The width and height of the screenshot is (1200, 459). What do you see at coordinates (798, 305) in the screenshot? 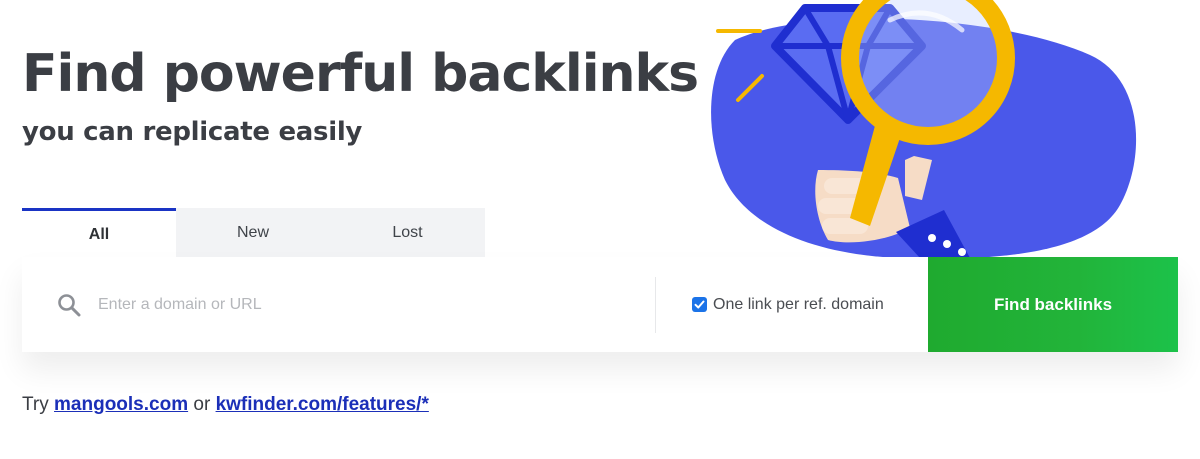
I see `one-link-label: One link per ref. domain` at bounding box center [798, 305].